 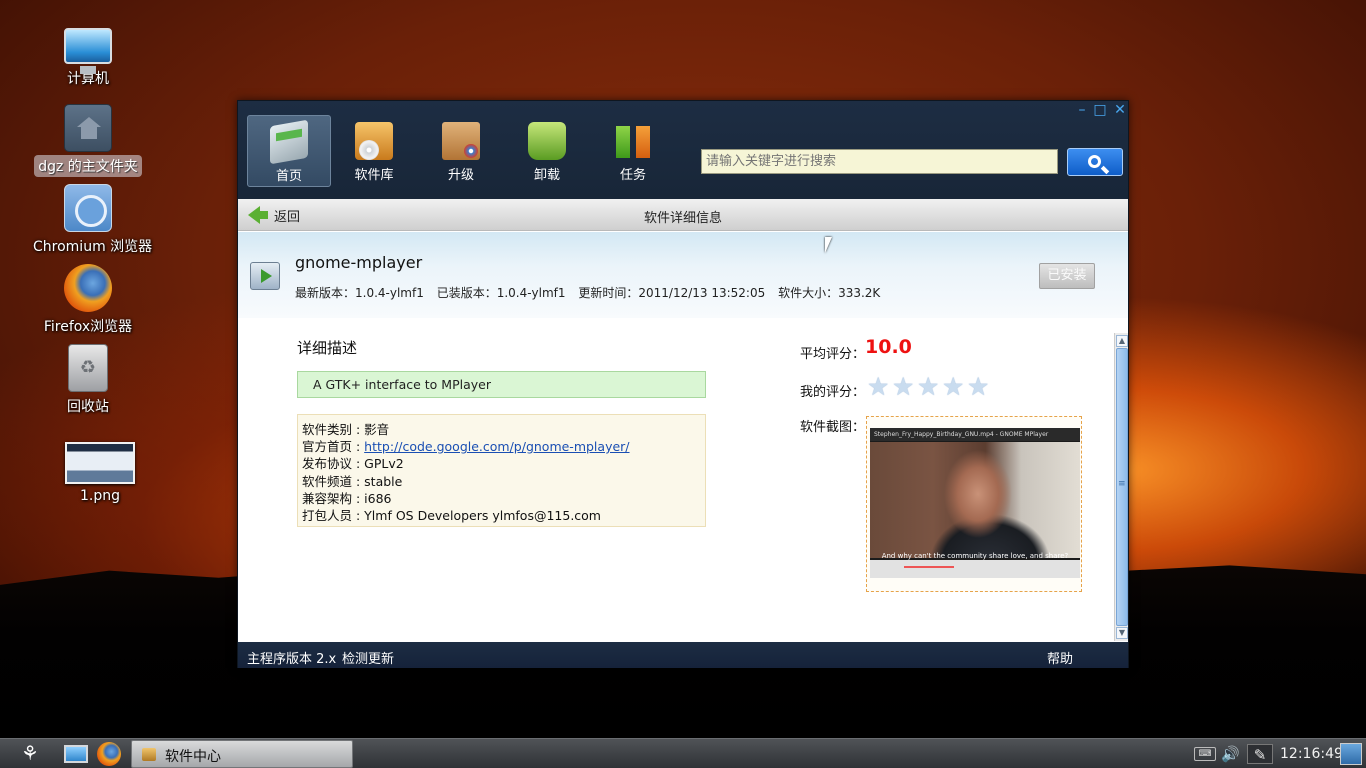 I want to click on clock: 12:16:49, so click(x=1311, y=754).